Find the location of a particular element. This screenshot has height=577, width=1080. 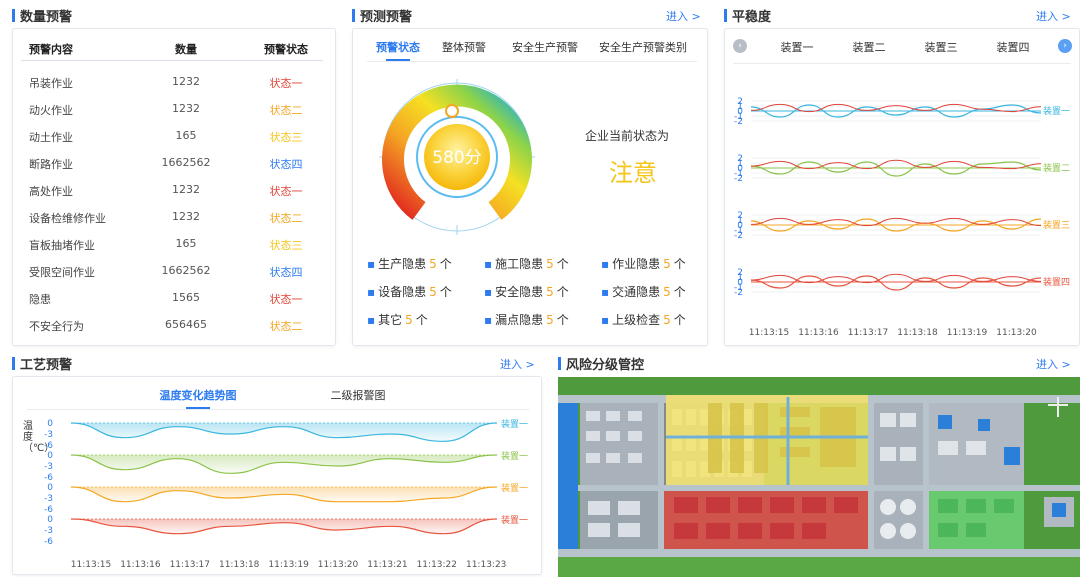

hazard-item: ▪ 生产隐患 5 个 is located at coordinates (409, 263).